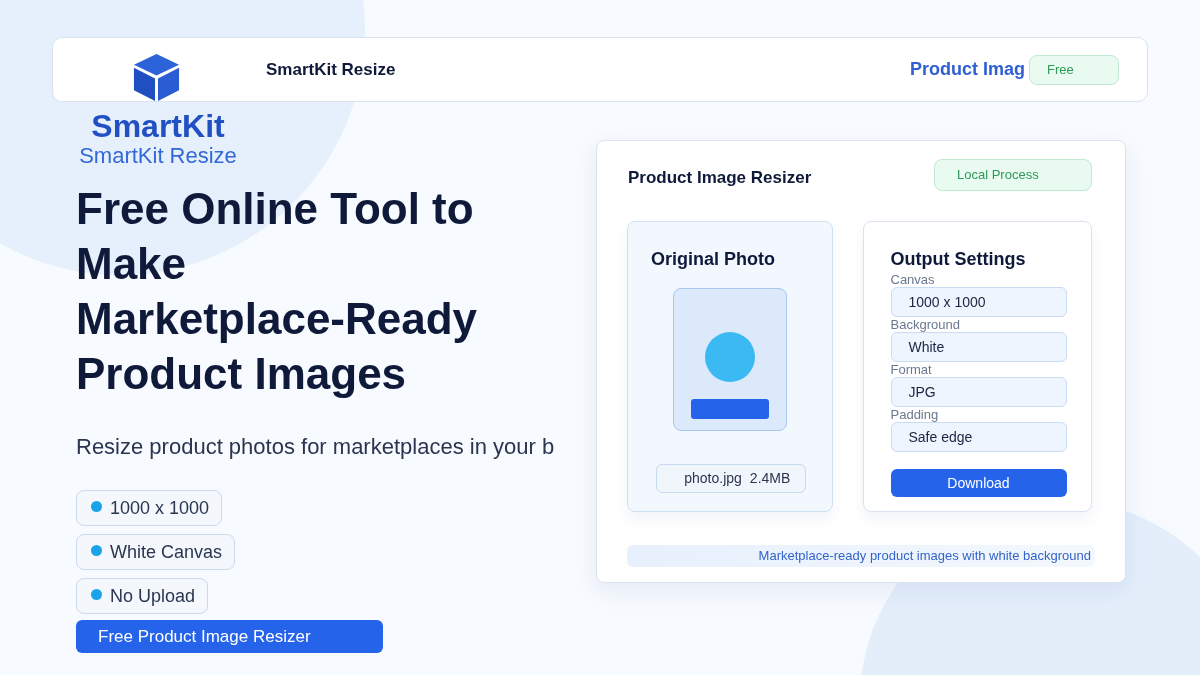 This screenshot has width=1200, height=675. What do you see at coordinates (158, 156) in the screenshot?
I see `logo-subtitle: SmartKit Resize` at bounding box center [158, 156].